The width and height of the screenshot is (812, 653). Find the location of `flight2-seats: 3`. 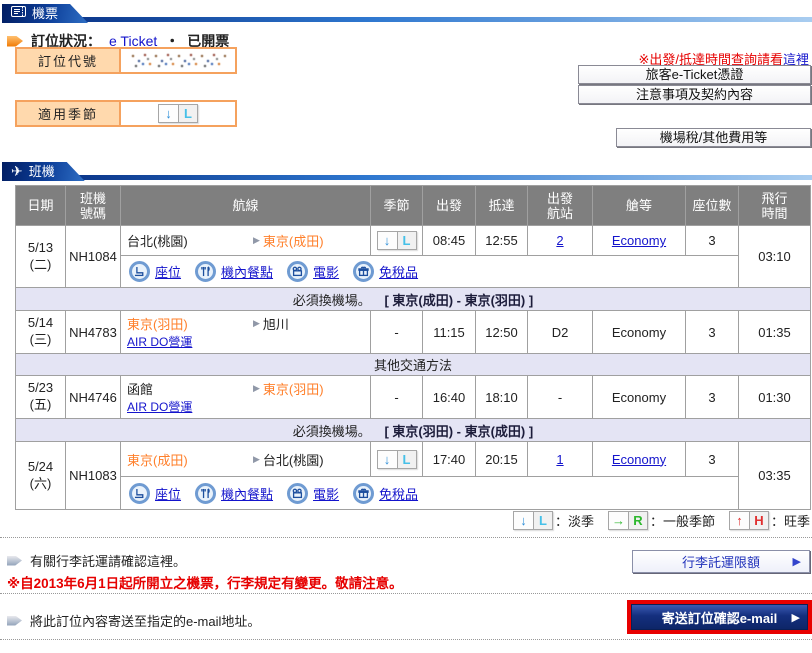

flight2-seats: 3 is located at coordinates (712, 332).